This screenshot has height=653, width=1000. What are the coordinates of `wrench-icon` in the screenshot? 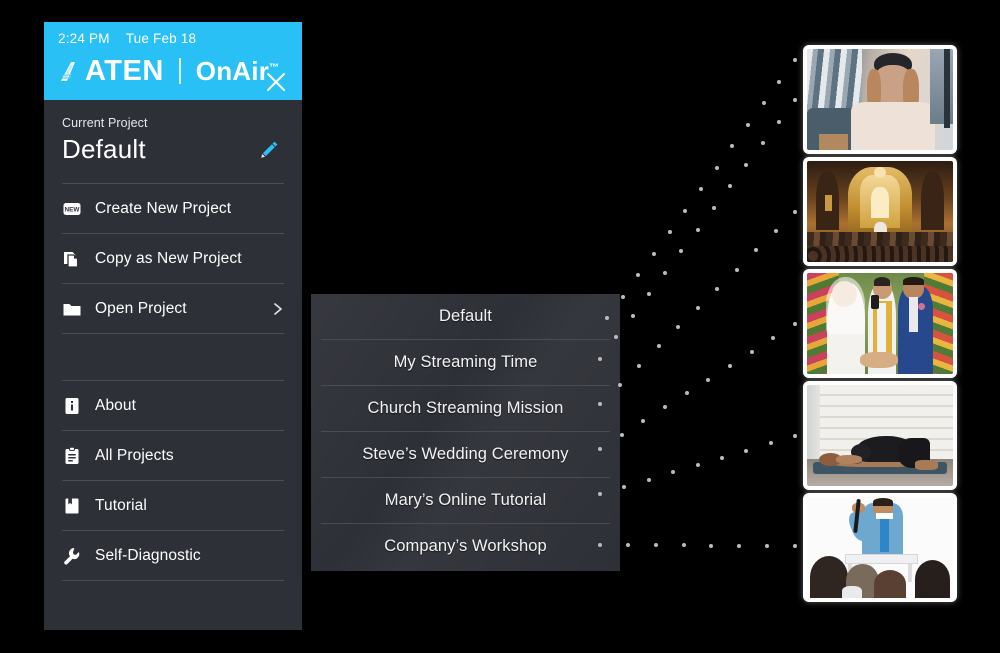 It's located at (72, 556).